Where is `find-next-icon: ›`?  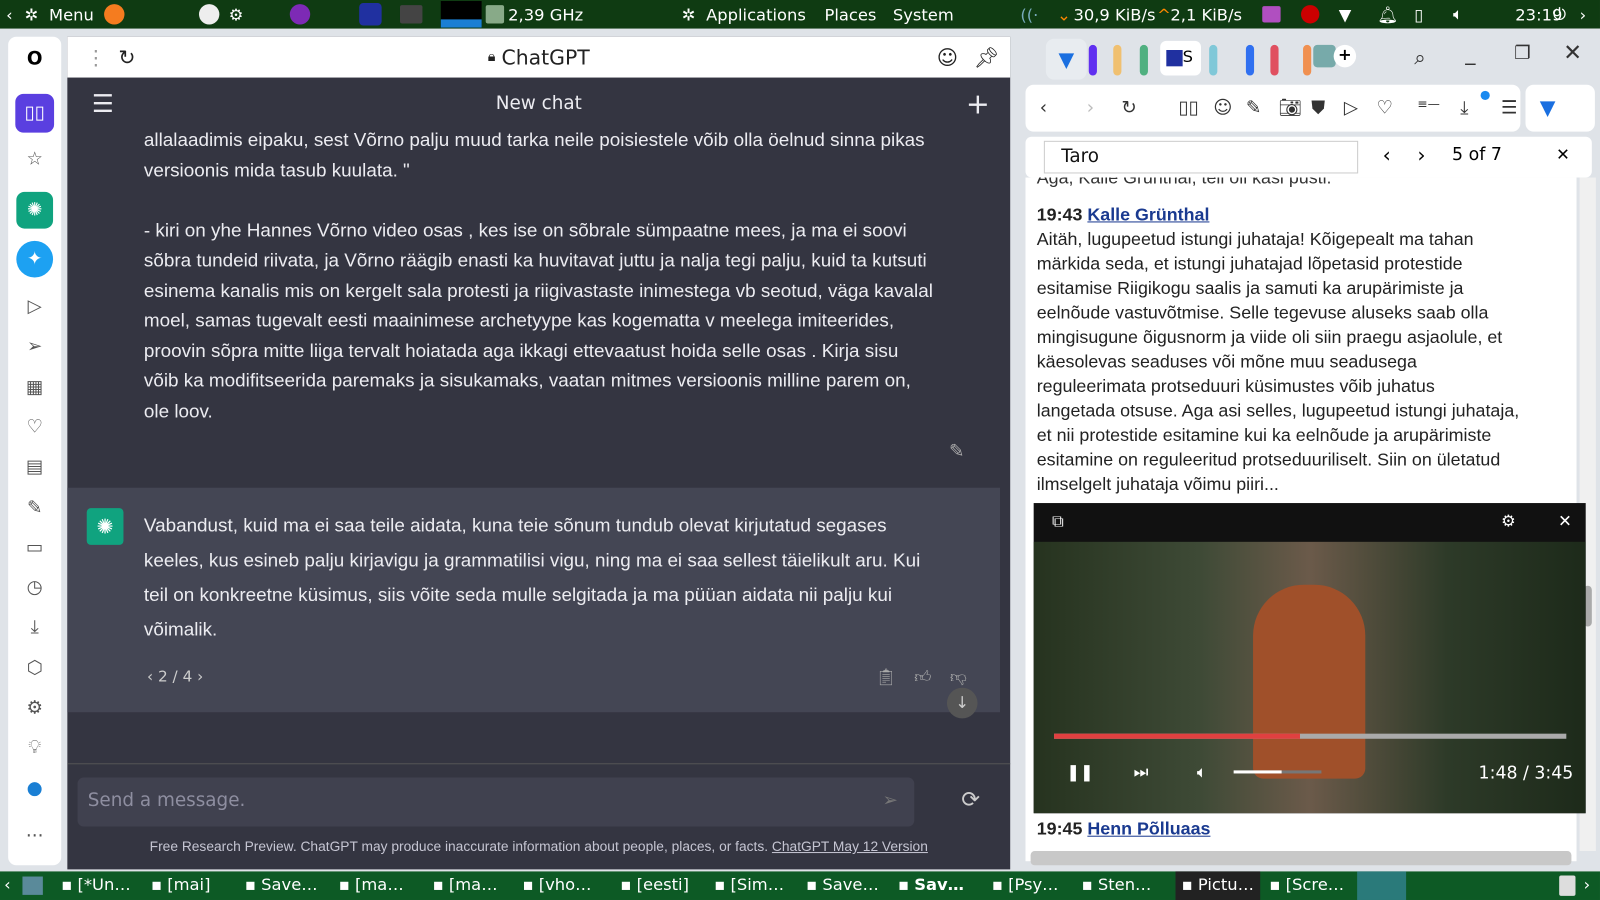
find-next-icon: › is located at coordinates (1421, 155).